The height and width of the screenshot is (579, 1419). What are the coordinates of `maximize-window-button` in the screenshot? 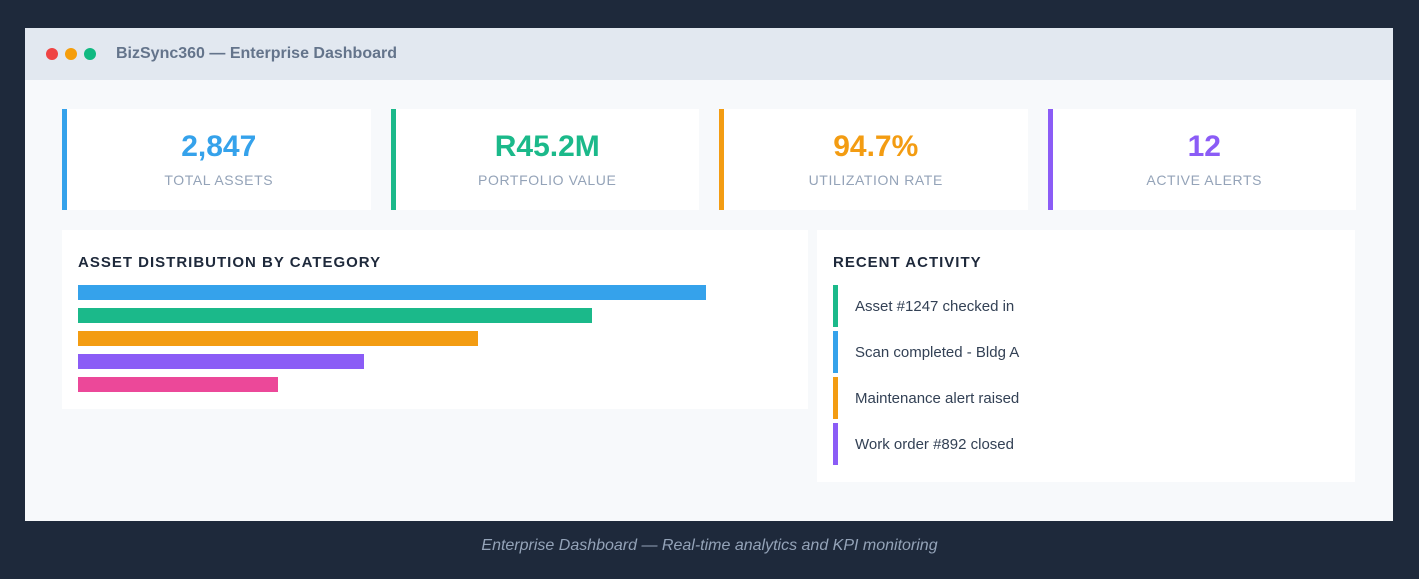 It's located at (90, 54).